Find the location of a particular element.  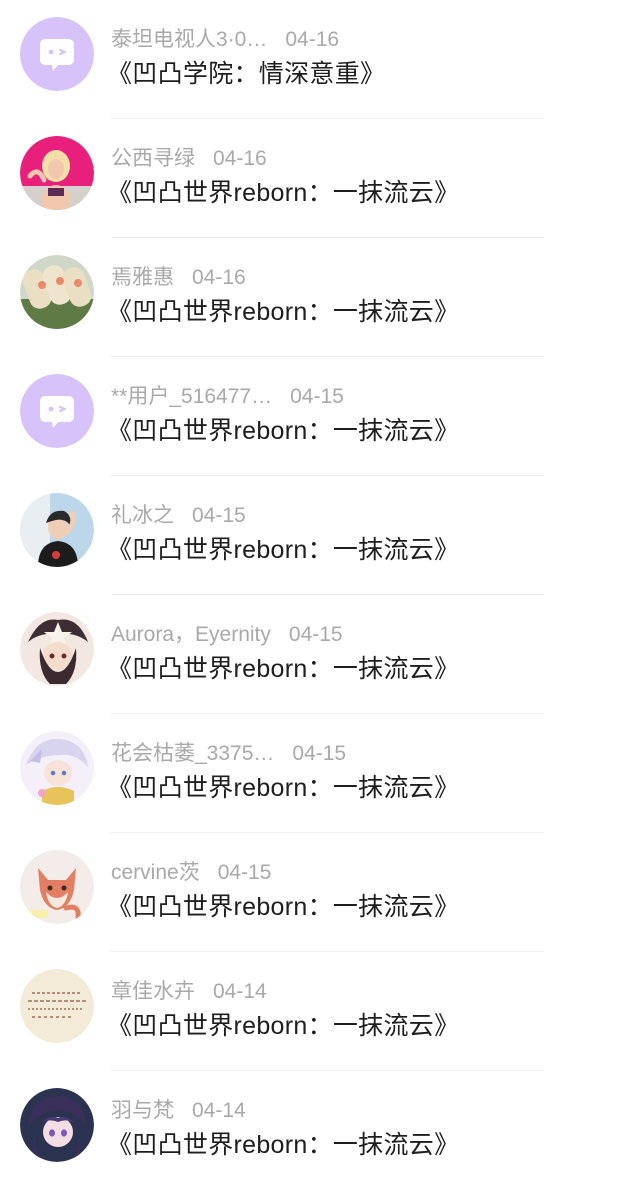

comment-item: 花会枯萎_3375… 04-15 《凹凸世界reborn：一抹流云》 is located at coordinates (320, 773).